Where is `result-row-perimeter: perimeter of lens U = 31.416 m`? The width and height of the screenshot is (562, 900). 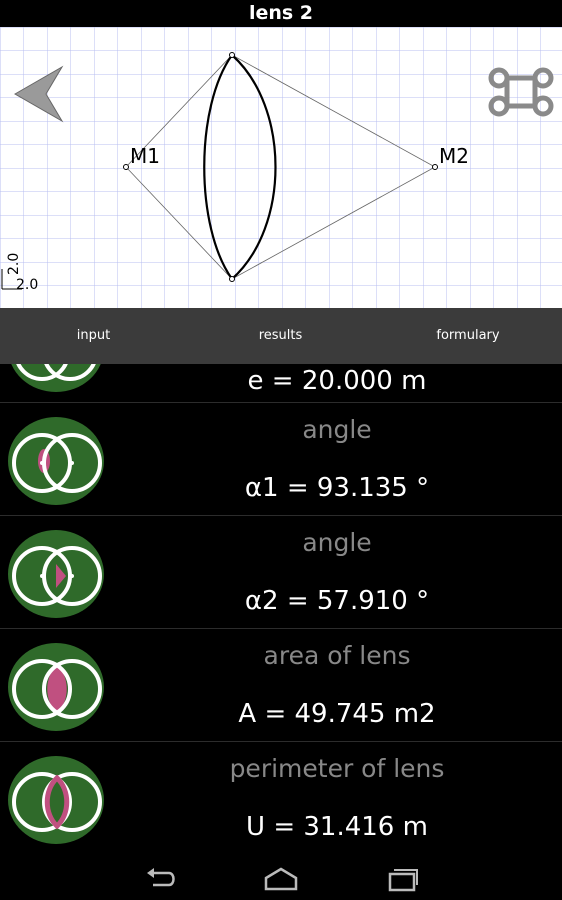 result-row-perimeter: perimeter of lens U = 31.416 m is located at coordinates (281, 798).